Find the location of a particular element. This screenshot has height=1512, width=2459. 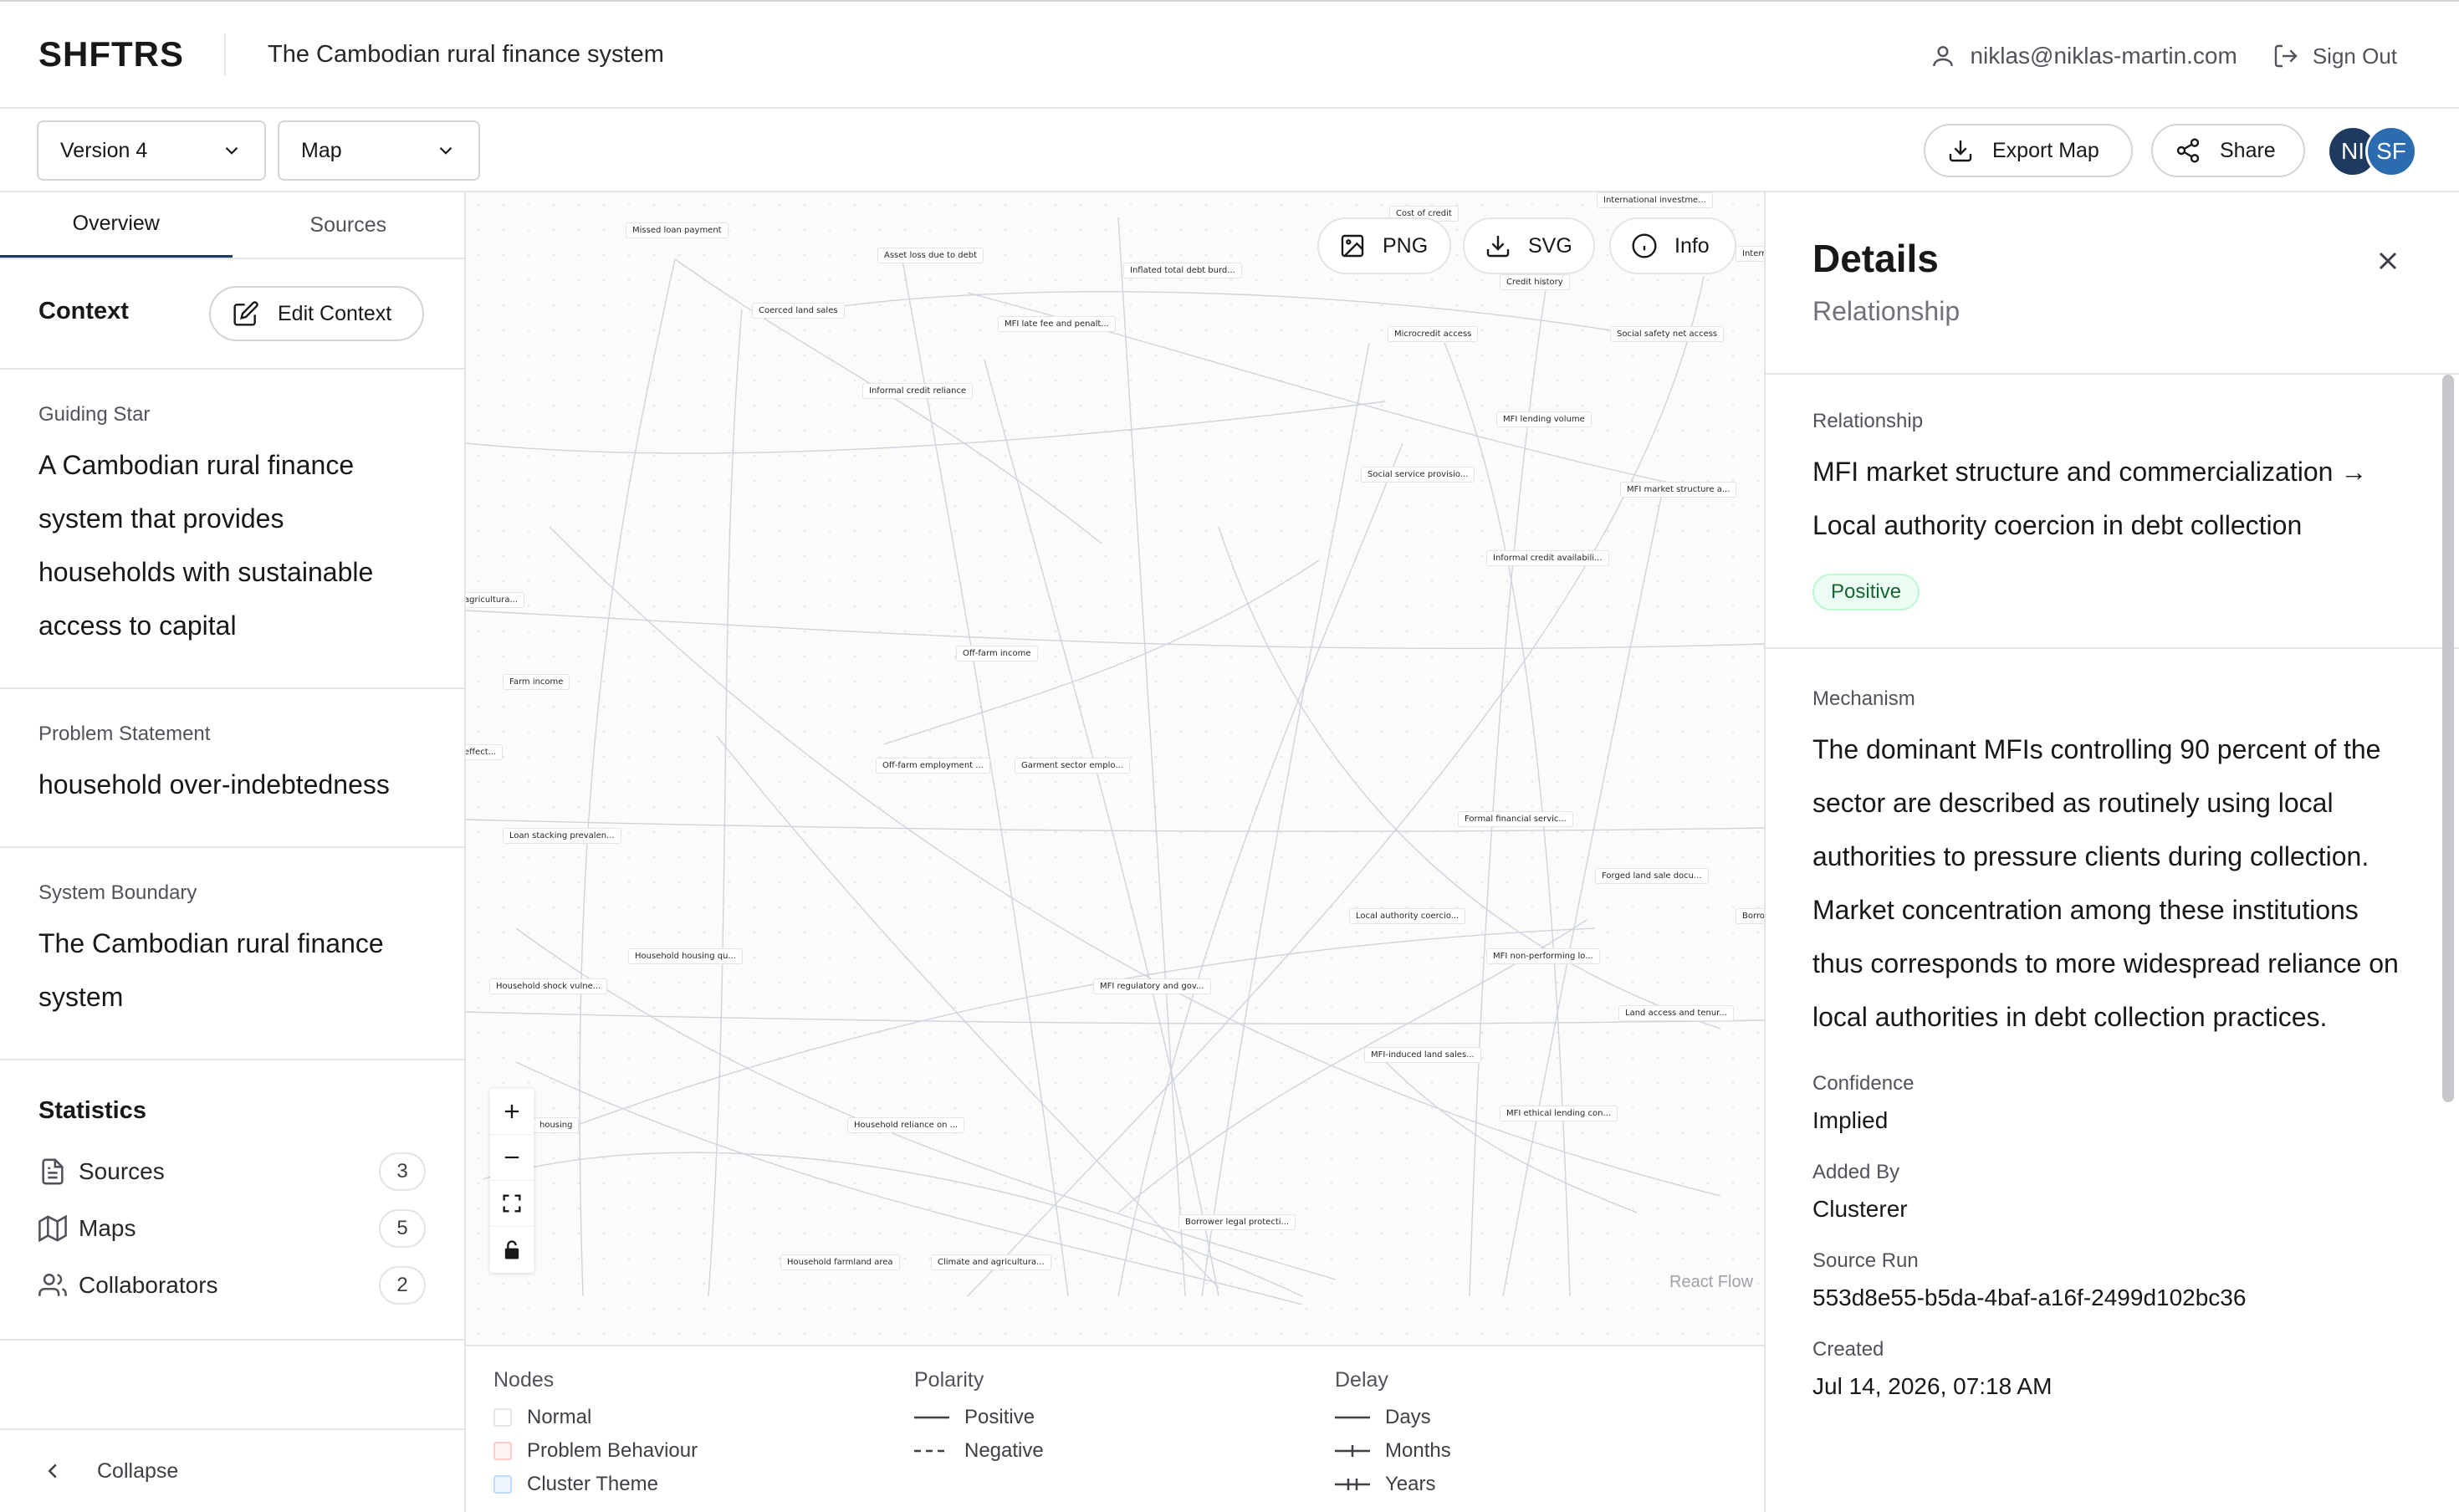

guiding-star-label: Guiding Star is located at coordinates (94, 414).